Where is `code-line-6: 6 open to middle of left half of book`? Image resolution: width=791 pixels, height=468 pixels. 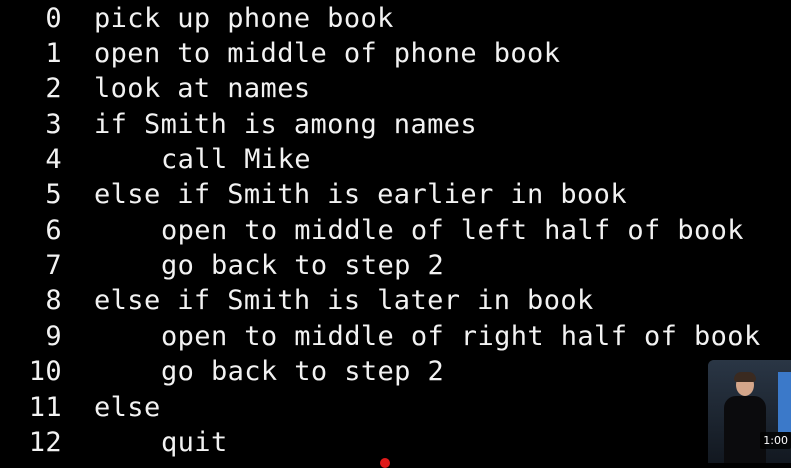
code-line-6: 6 open to middle of left half of book is located at coordinates (372, 230).